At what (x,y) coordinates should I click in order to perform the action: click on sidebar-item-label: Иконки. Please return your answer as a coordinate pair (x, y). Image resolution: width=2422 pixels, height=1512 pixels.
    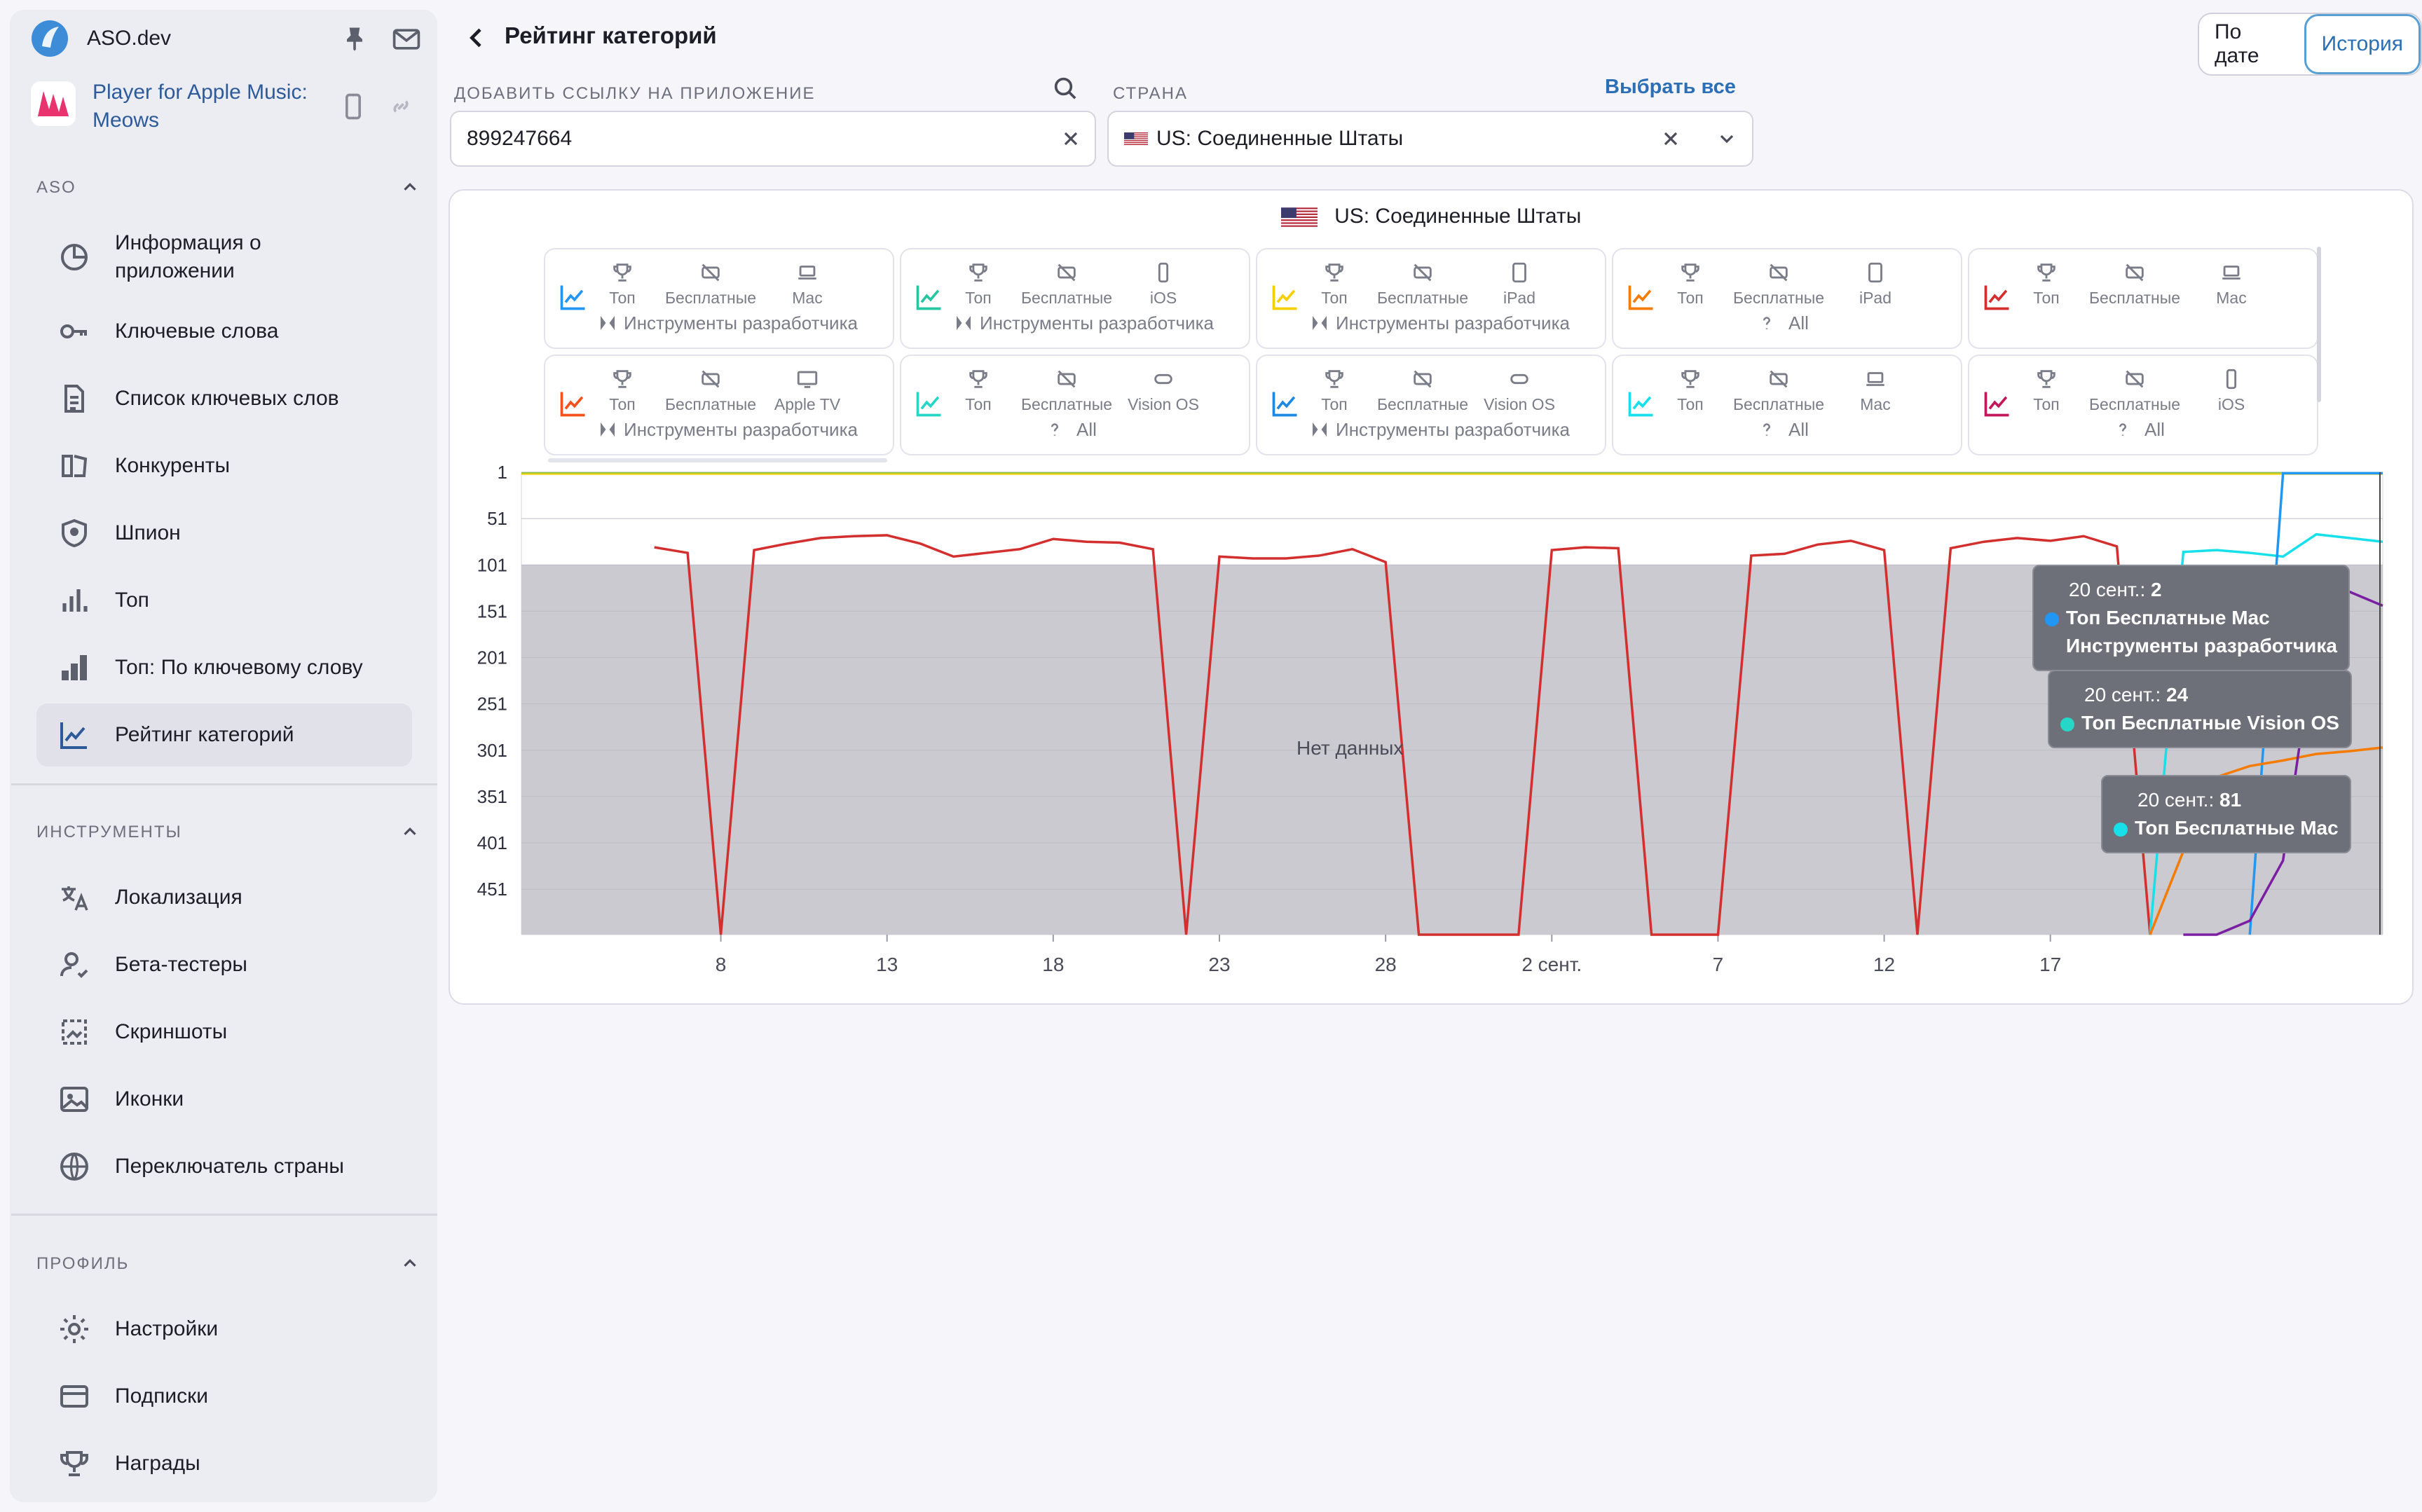
    Looking at the image, I should click on (149, 1099).